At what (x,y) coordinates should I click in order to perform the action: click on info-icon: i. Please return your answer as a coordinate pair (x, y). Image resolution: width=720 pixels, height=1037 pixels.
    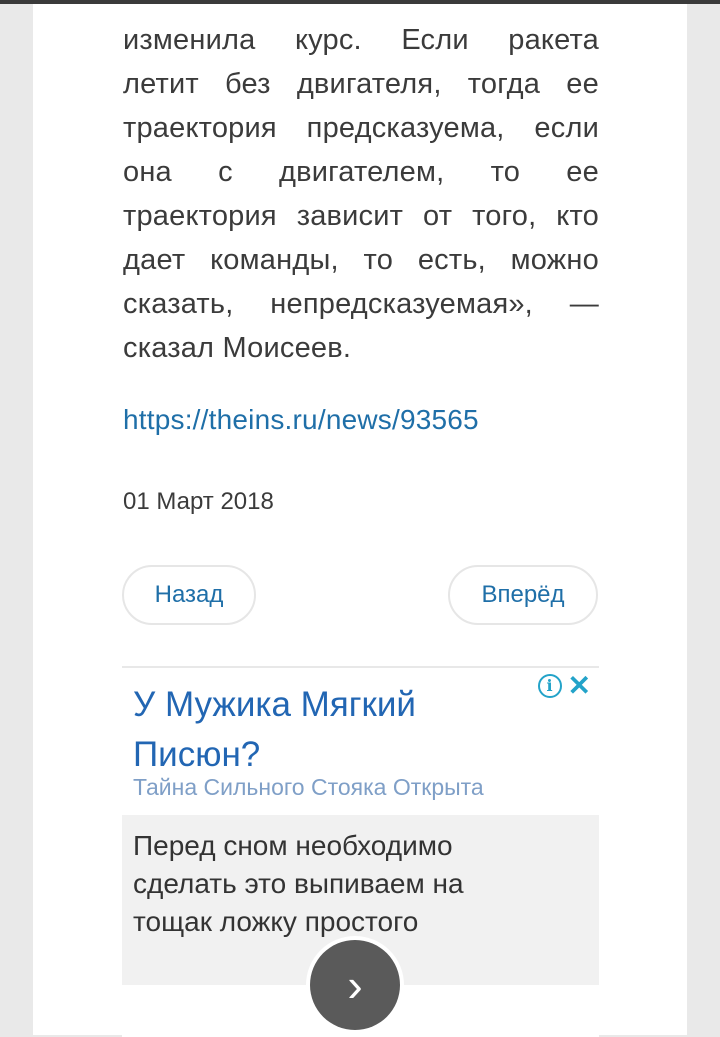
    Looking at the image, I should click on (549, 686).